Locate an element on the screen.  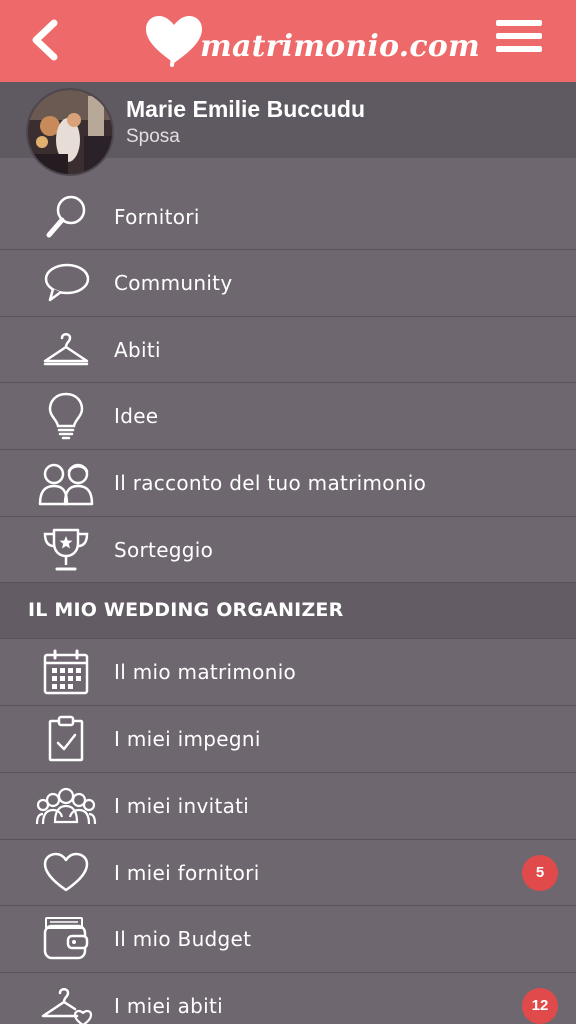
clipboard-check-icon is located at coordinates (66, 739).